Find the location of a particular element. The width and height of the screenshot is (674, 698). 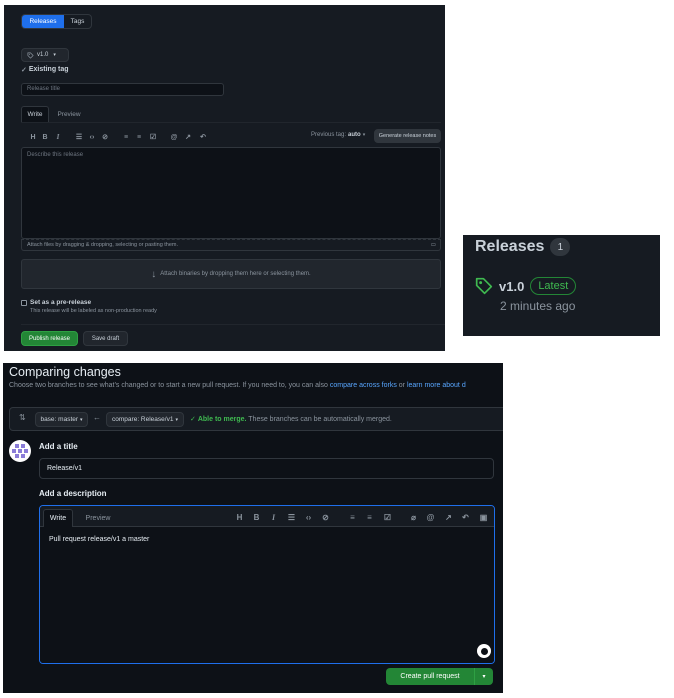

generate-release-notes-button: Generate release notes is located at coordinates (407, 136).